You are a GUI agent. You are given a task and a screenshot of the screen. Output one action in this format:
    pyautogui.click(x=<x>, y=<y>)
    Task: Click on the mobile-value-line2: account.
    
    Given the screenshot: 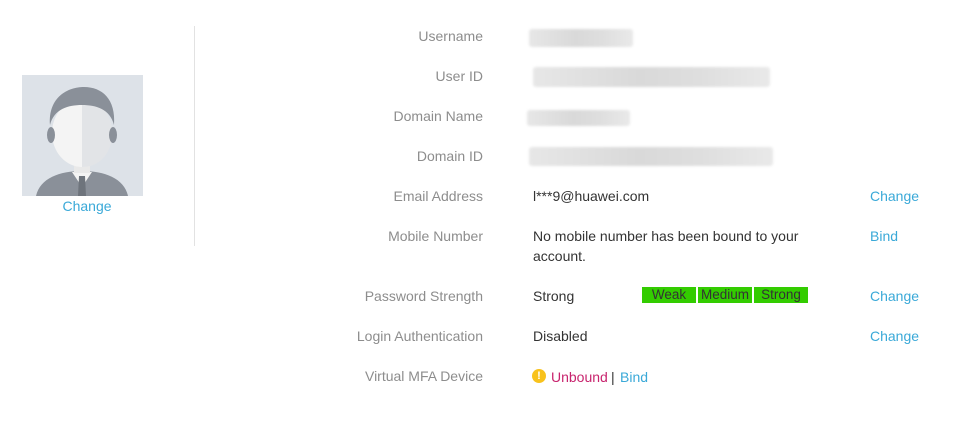 What is the action you would take?
    pyautogui.click(x=559, y=256)
    